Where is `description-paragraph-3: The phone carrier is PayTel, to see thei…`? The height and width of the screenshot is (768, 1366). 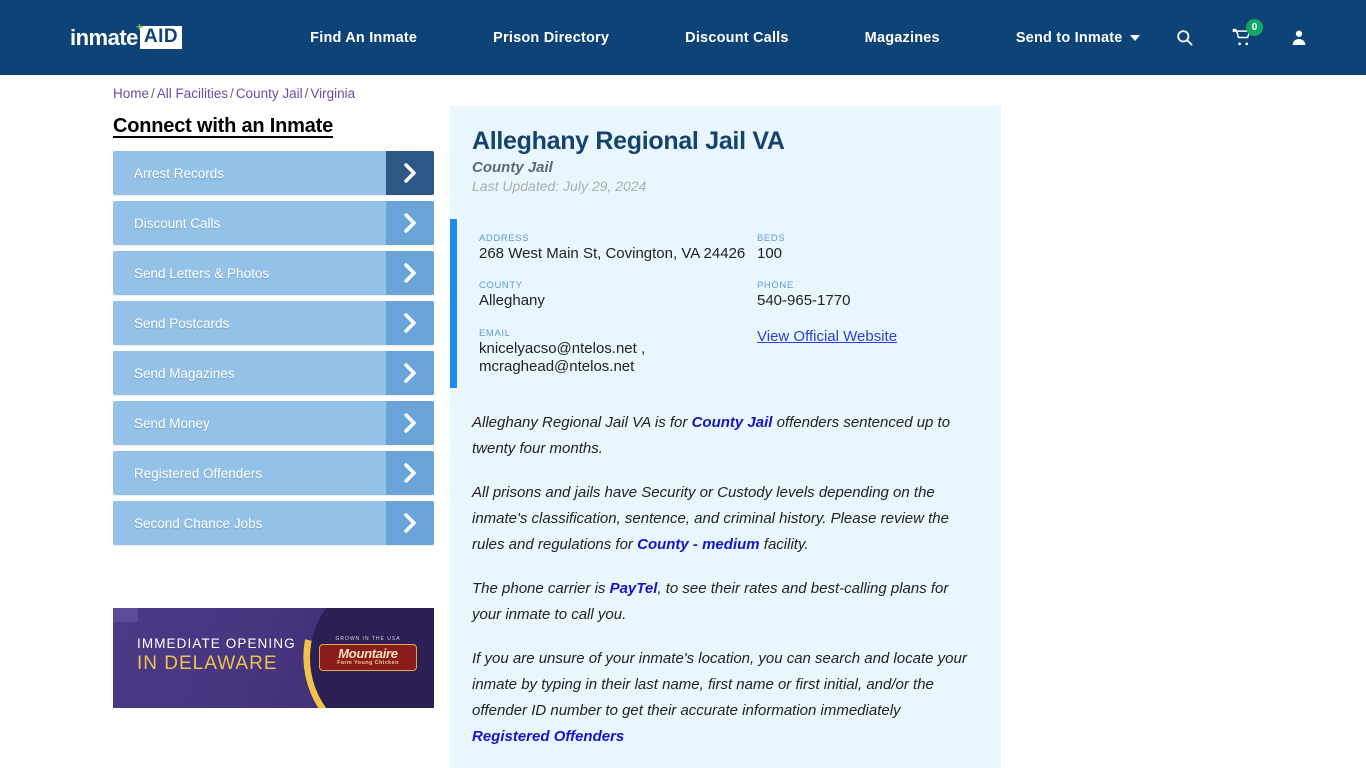
description-paragraph-3: The phone carrier is PayTel, to see thei… is located at coordinates (725, 602).